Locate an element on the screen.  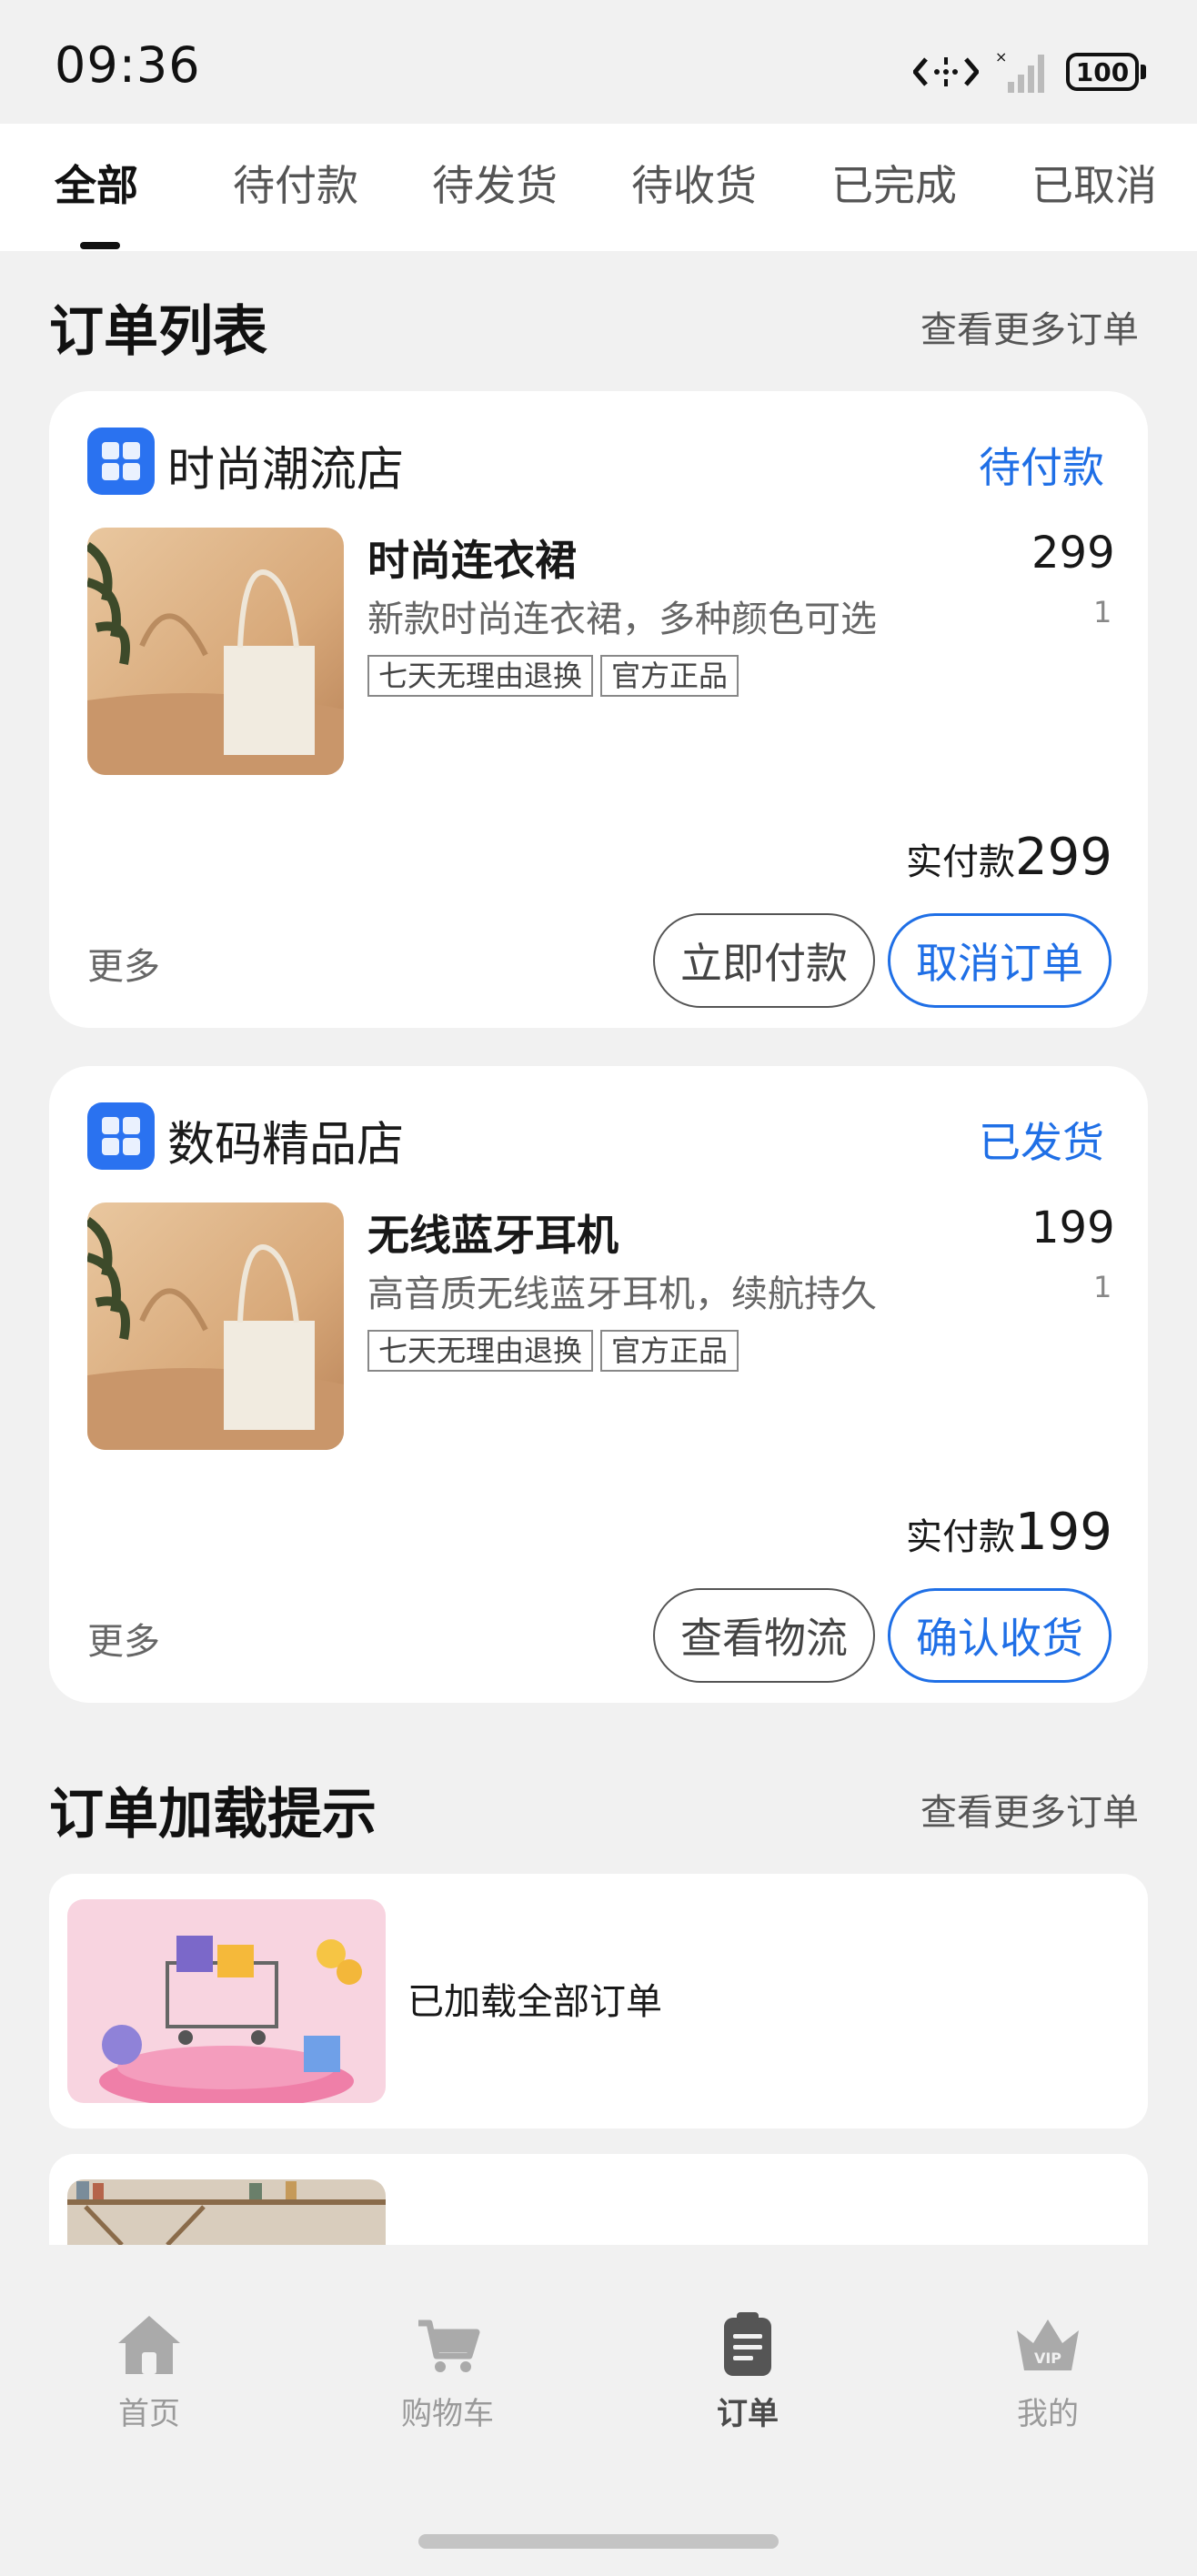
paid-total: 实付款 199 is located at coordinates (1009, 1532).